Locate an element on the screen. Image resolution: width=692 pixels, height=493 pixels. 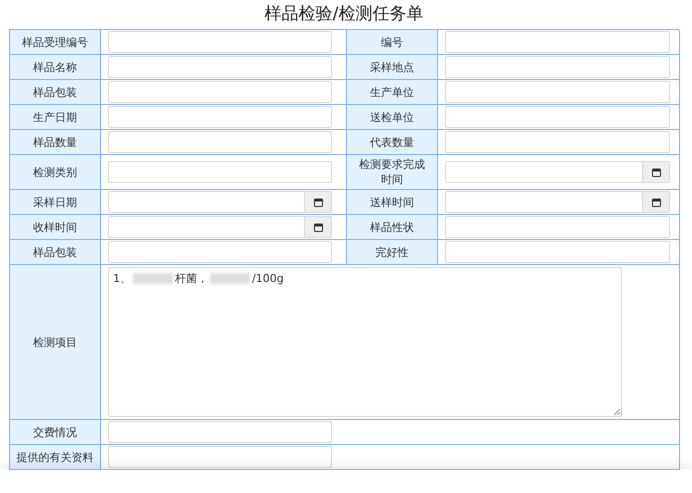
field-label: 送检单位 is located at coordinates (392, 117).